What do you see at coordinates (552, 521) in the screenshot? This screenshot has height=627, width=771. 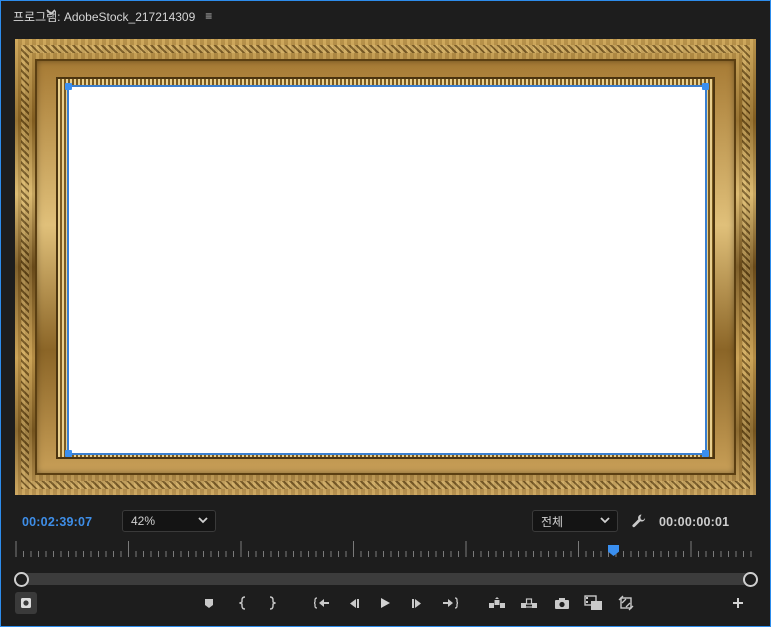 I see `playback-resolution-value: 전체` at bounding box center [552, 521].